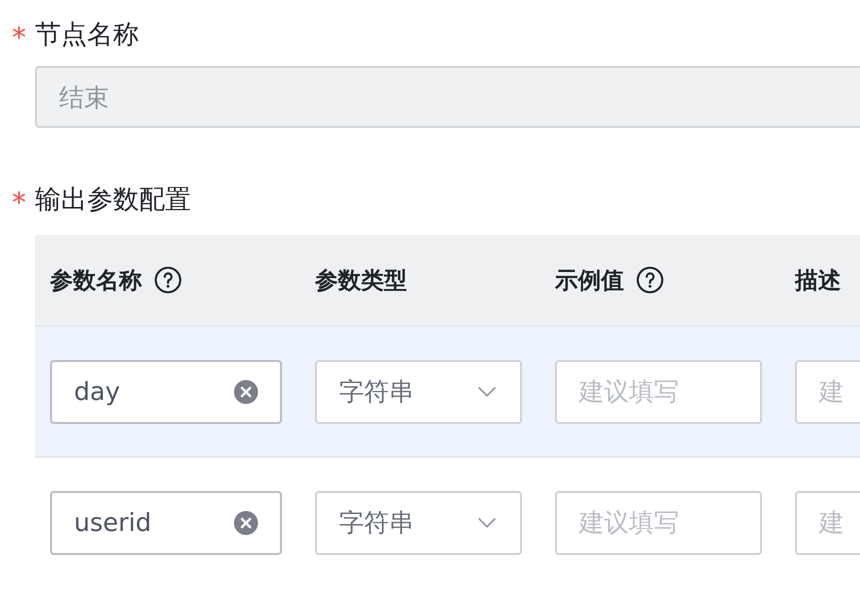 The width and height of the screenshot is (860, 590). What do you see at coordinates (166, 392) in the screenshot?
I see `param-name-field: day` at bounding box center [166, 392].